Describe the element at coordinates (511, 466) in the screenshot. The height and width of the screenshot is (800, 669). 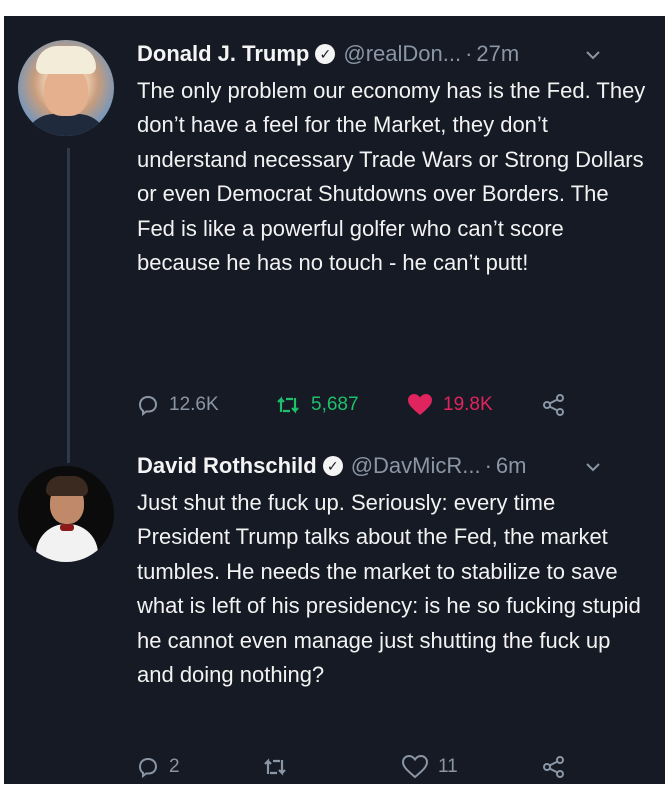
I see `timestamp: 6m` at that location.